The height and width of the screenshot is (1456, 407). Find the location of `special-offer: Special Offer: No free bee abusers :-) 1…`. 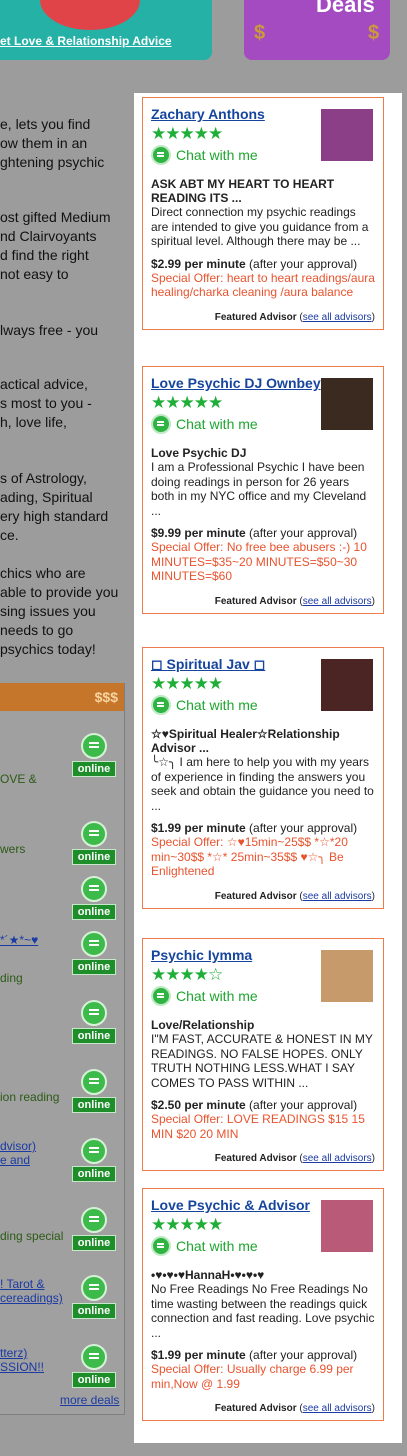

special-offer: Special Offer: No free bee abusers :-) 1… is located at coordinates (259, 561).